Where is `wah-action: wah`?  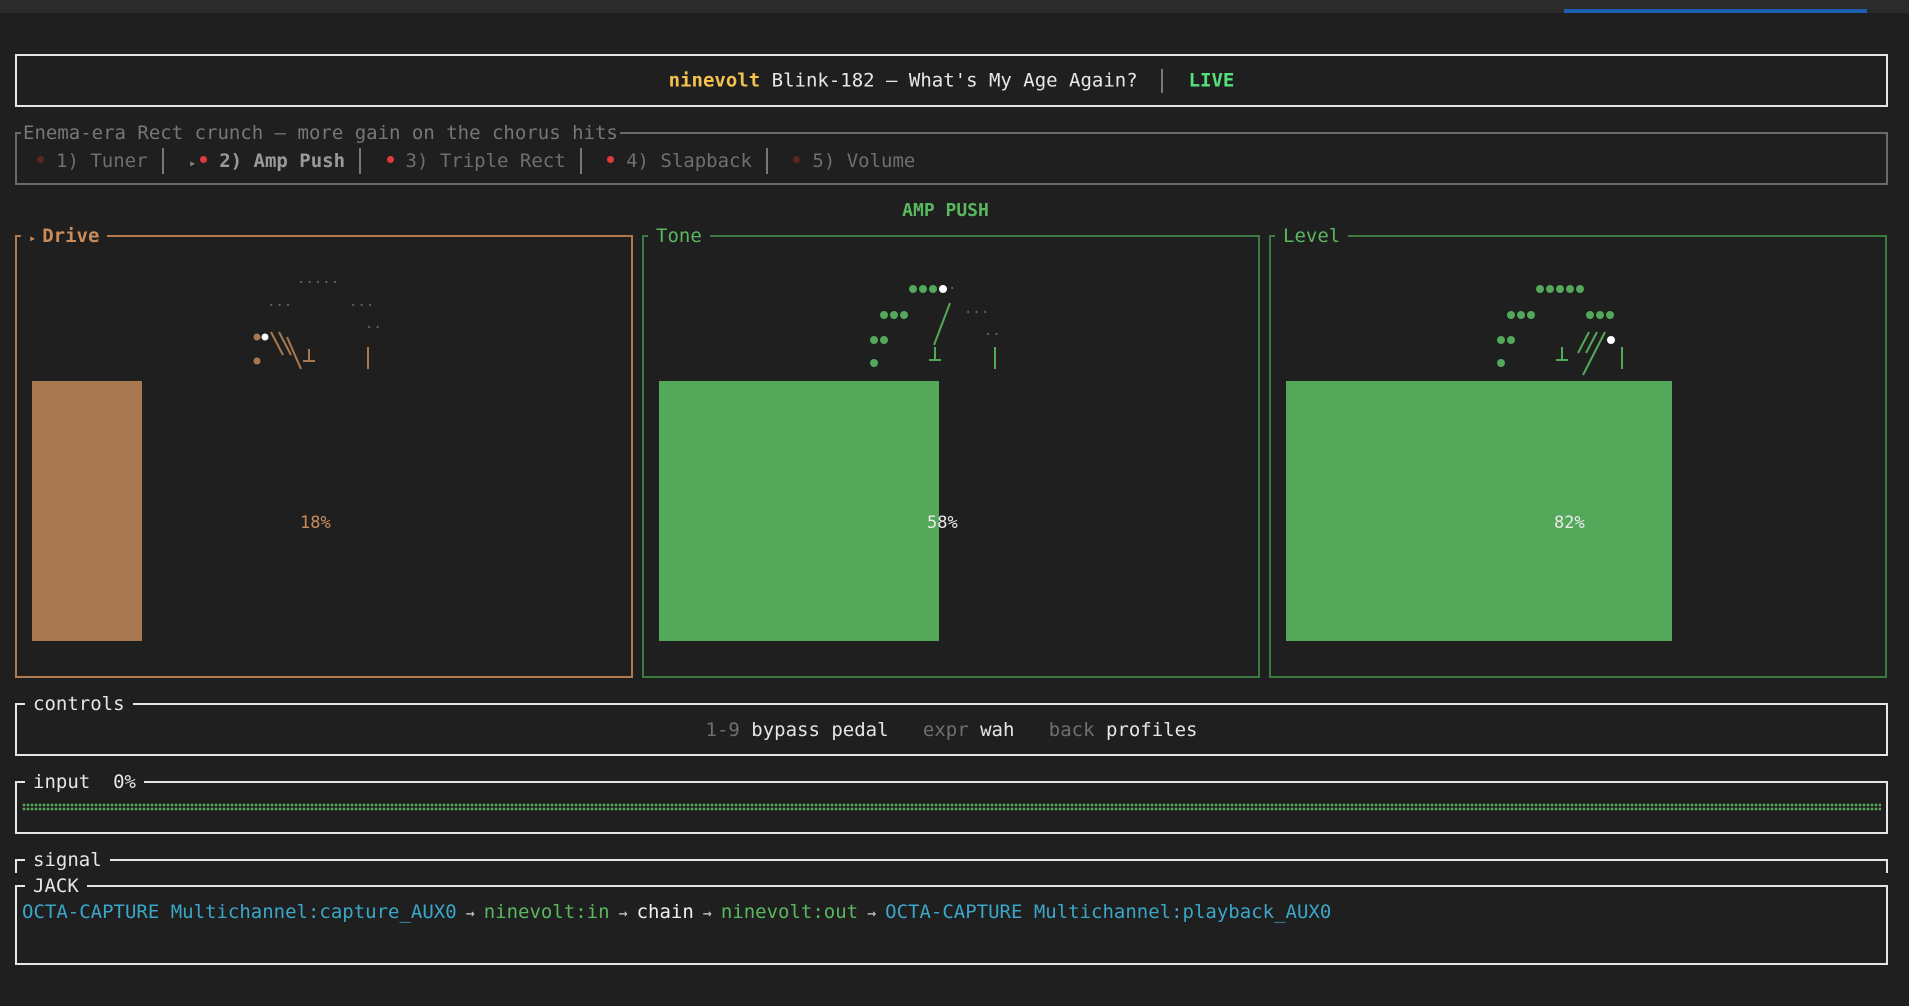
wah-action: wah is located at coordinates (997, 730).